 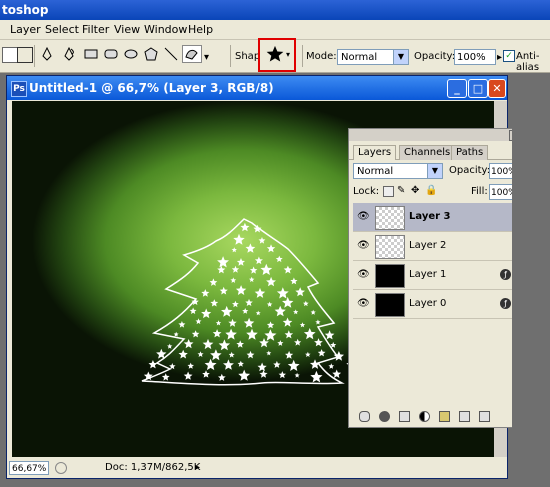 What do you see at coordinates (10, 55) in the screenshot?
I see `tool-preset-icon` at bounding box center [10, 55].